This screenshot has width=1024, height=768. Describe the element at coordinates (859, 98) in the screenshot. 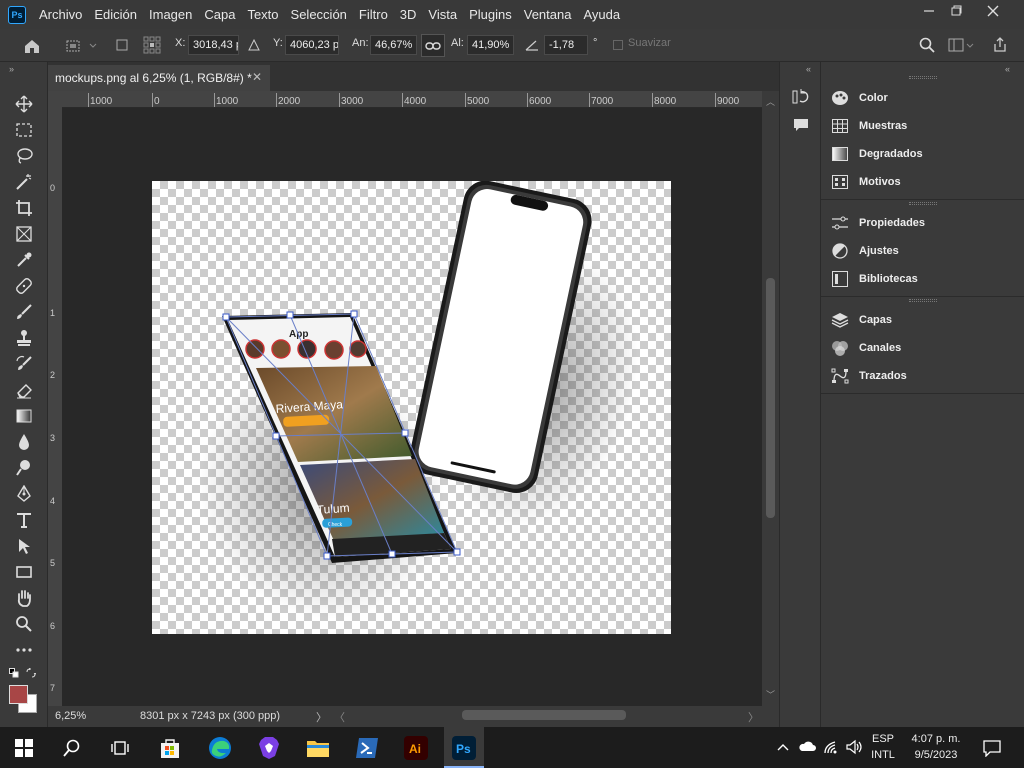

I see `panel-color: Color` at that location.